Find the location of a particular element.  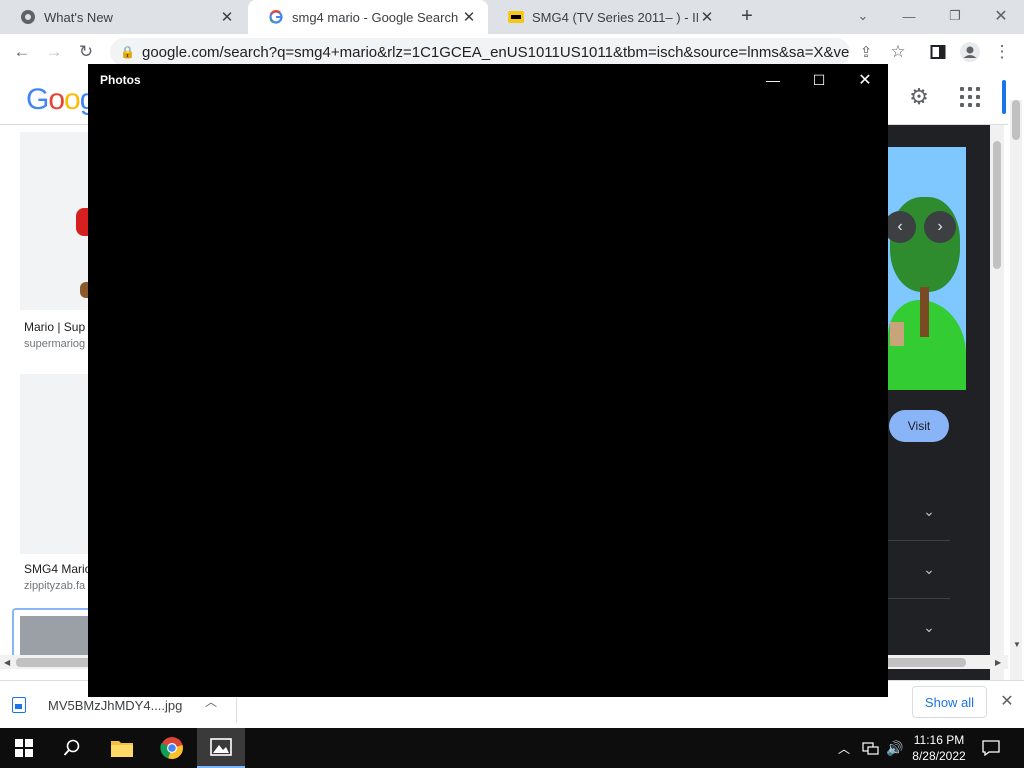

image-file-icon is located at coordinates (19, 705).